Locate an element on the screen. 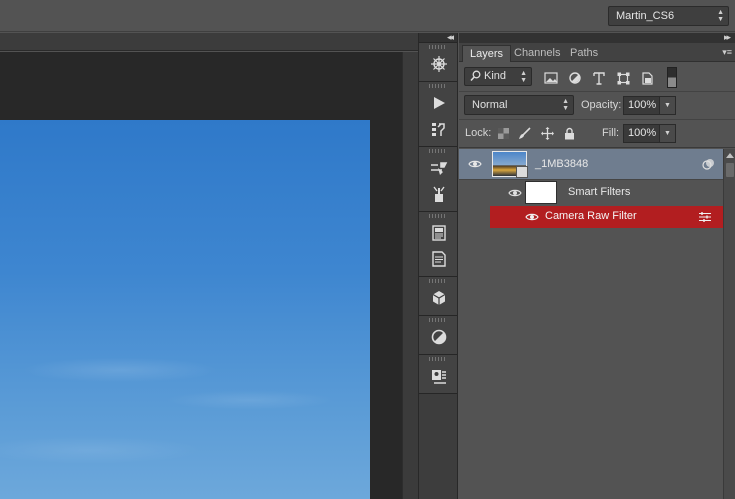 This screenshot has height=499, width=735. blend-mode-select: Normal ▲ ▼ is located at coordinates (519, 105).